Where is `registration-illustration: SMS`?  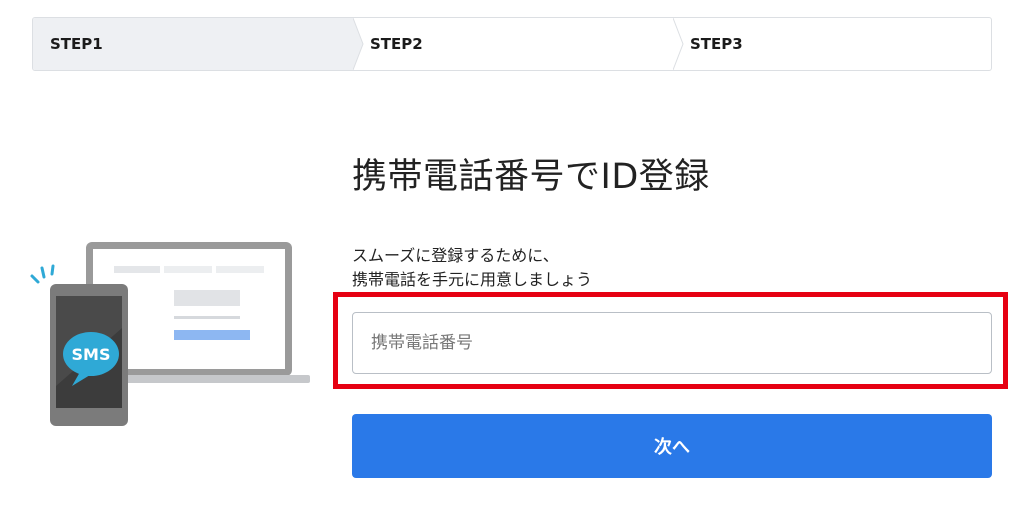
registration-illustration: SMS is located at coordinates (170, 334).